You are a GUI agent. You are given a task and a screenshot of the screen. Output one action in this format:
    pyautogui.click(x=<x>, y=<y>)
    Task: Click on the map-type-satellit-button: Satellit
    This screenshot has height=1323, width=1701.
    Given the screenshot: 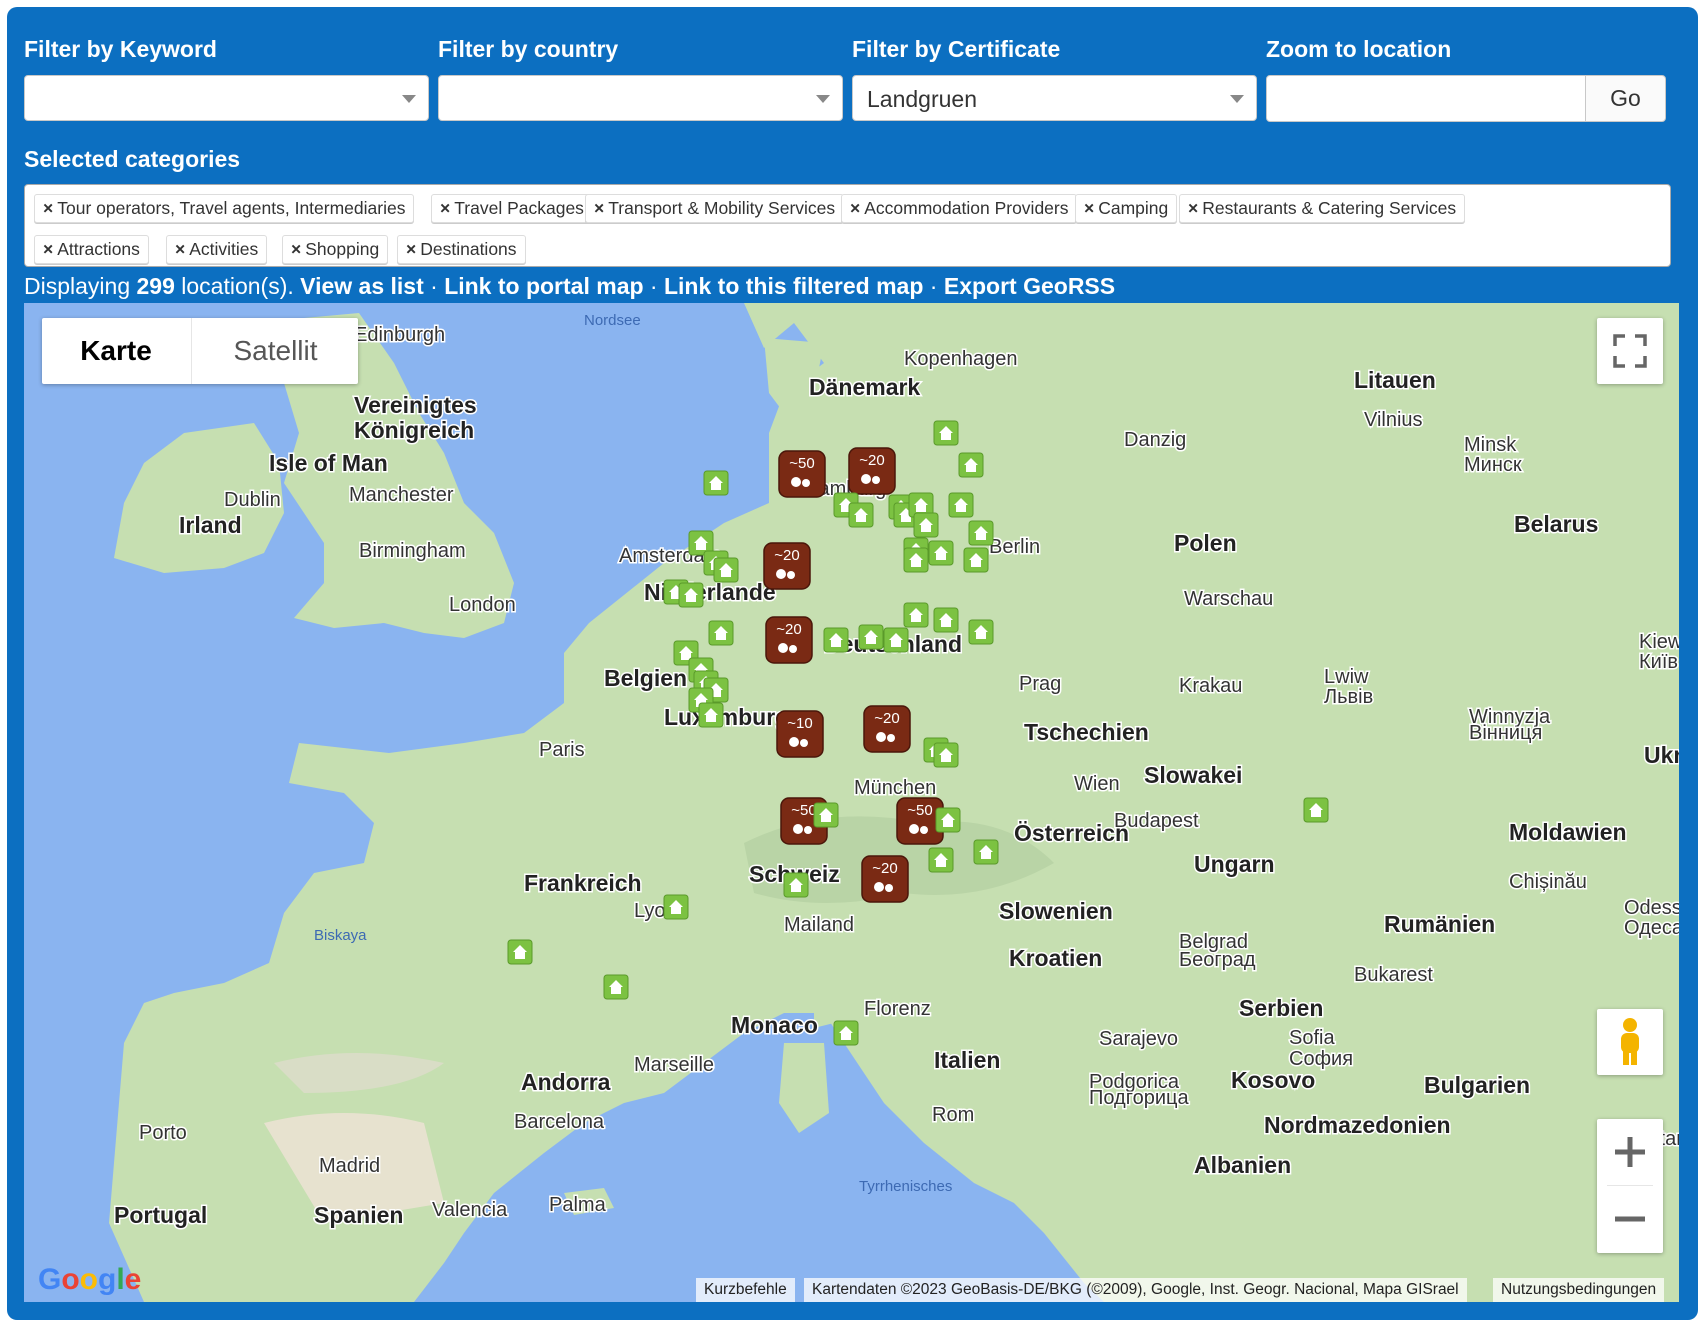 What is the action you would take?
    pyautogui.click(x=275, y=351)
    